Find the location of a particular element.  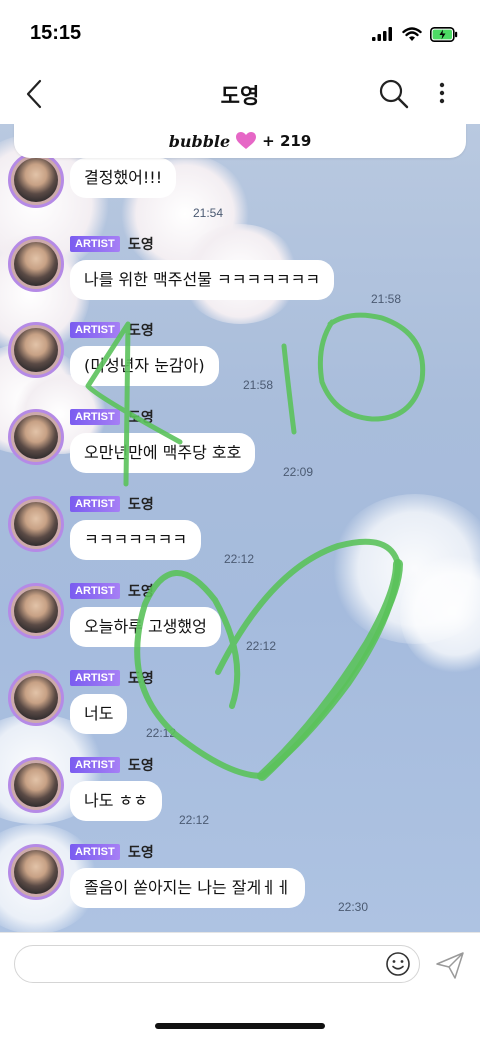

message-bubble: 나를 위한 맥주선물 ㅋㅋㅋㅋㅋㅋㅋ is located at coordinates (202, 280).